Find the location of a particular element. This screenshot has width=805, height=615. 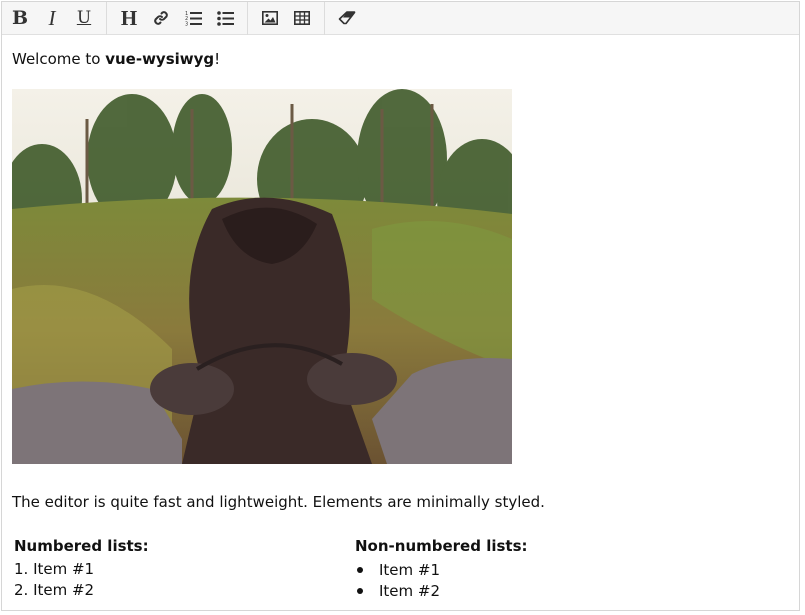

welcome-line: Welcome to vue-wysiwyg! is located at coordinates (400, 59).